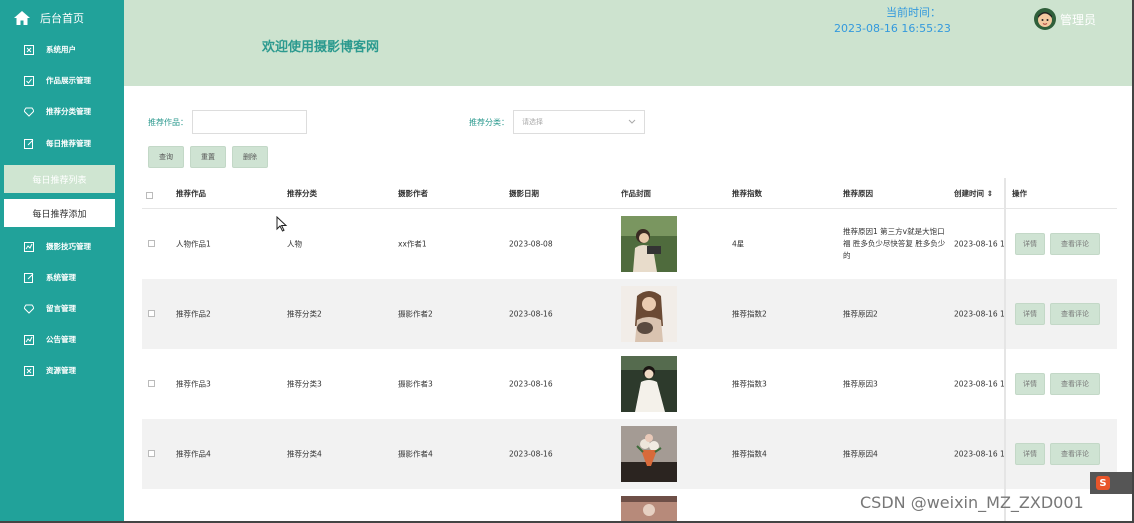  What do you see at coordinates (191, 193) in the screenshot?
I see `col-header-work: 推荐作品` at bounding box center [191, 193].